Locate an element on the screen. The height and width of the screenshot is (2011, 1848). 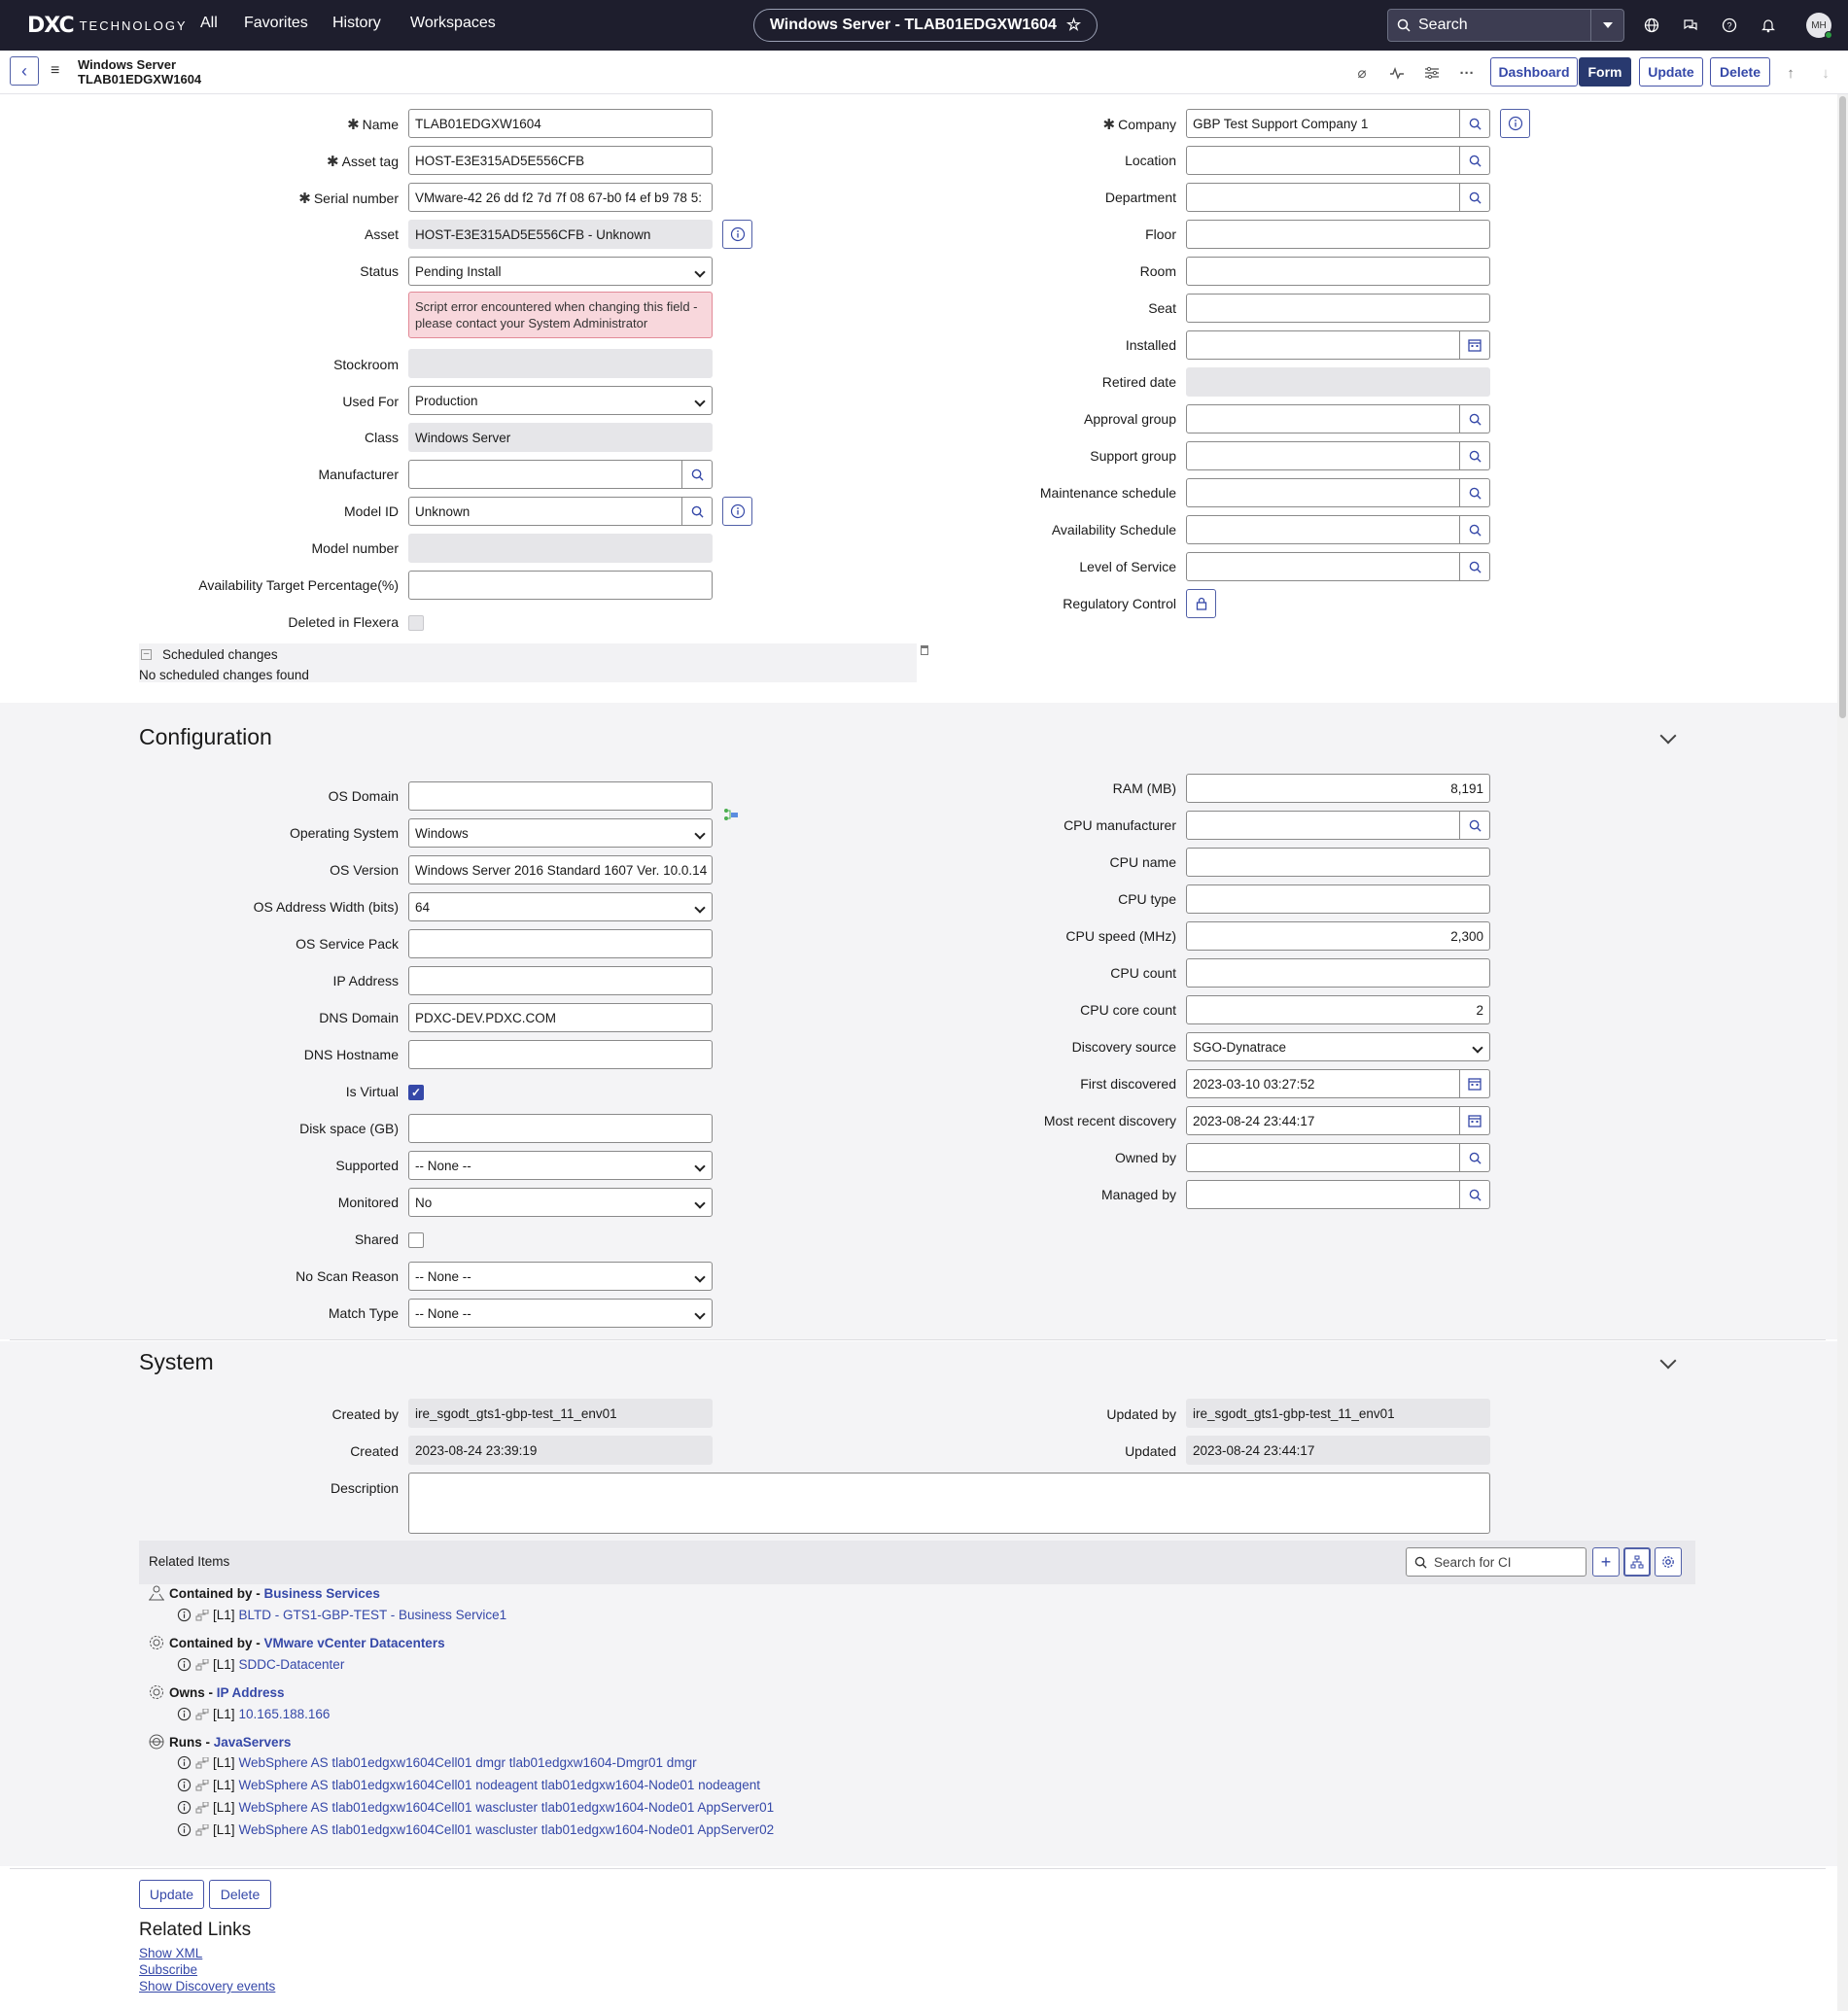
department-field is located at coordinates (1323, 197).